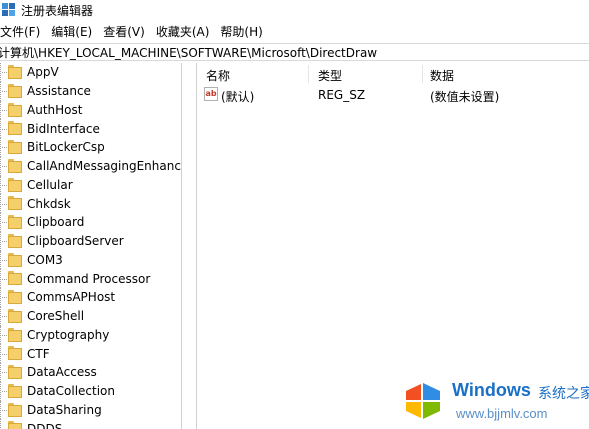  What do you see at coordinates (62, 372) in the screenshot?
I see `tree-item-label: DataAccess` at bounding box center [62, 372].